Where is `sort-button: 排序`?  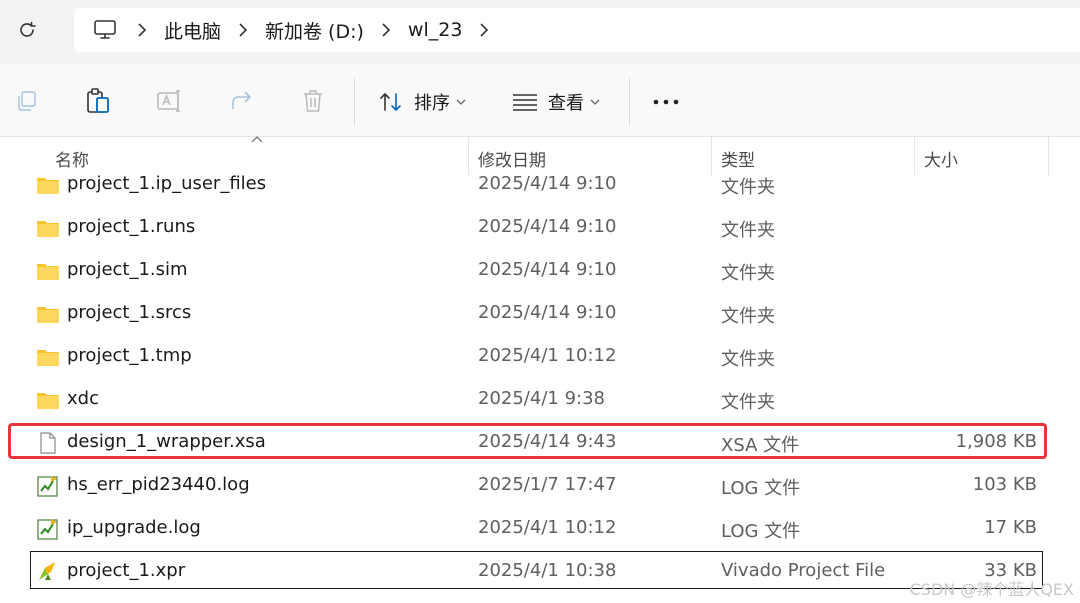 sort-button: 排序 is located at coordinates (422, 102).